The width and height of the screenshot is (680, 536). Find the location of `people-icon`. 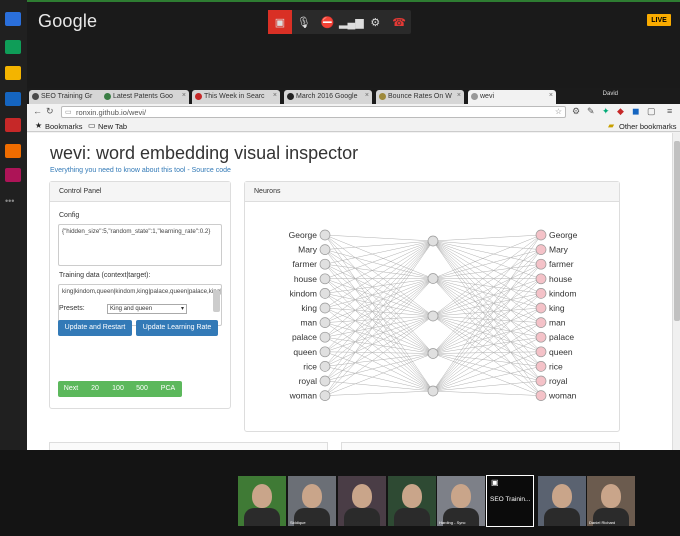

people-icon is located at coordinates (13, 175).